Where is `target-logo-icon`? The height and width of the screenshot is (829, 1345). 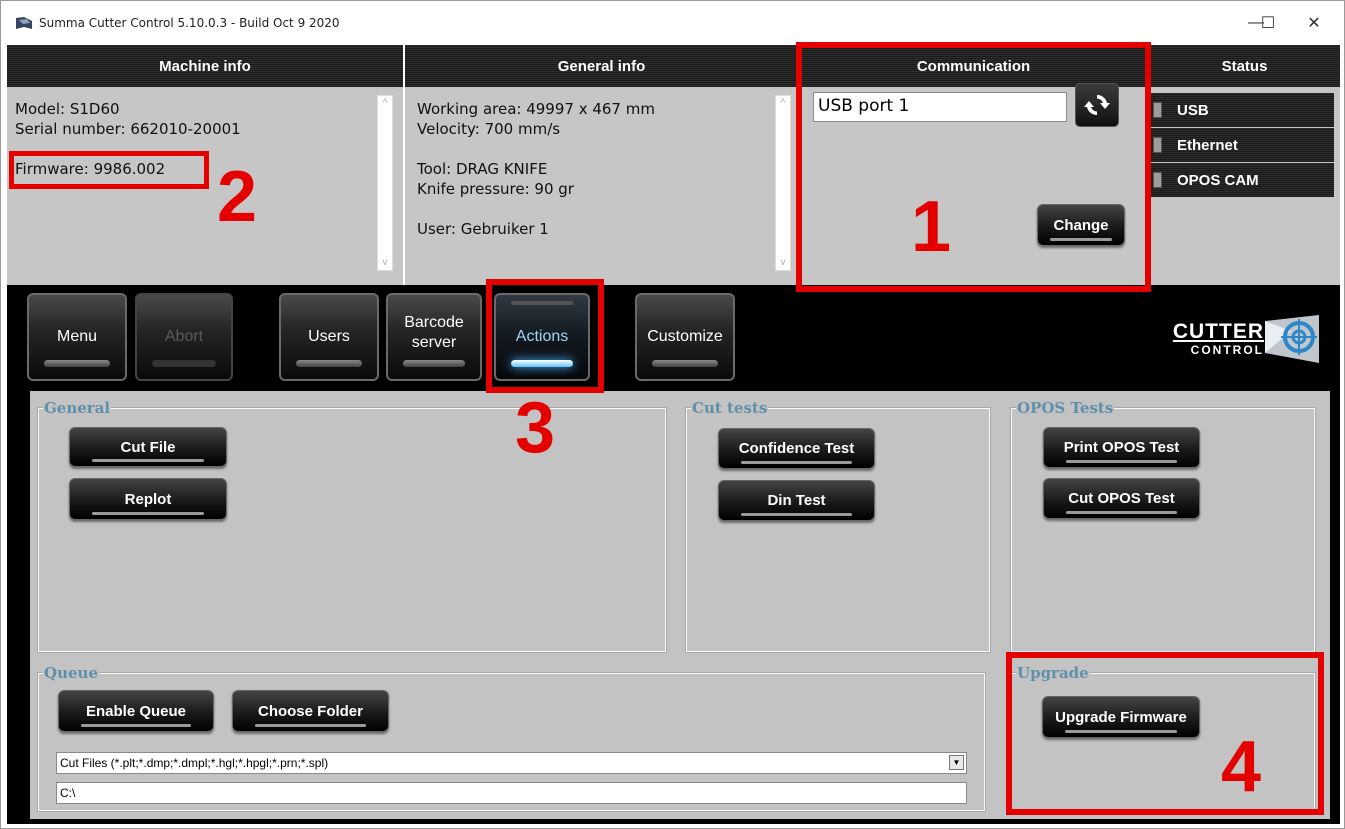
target-logo-icon is located at coordinates (1292, 339).